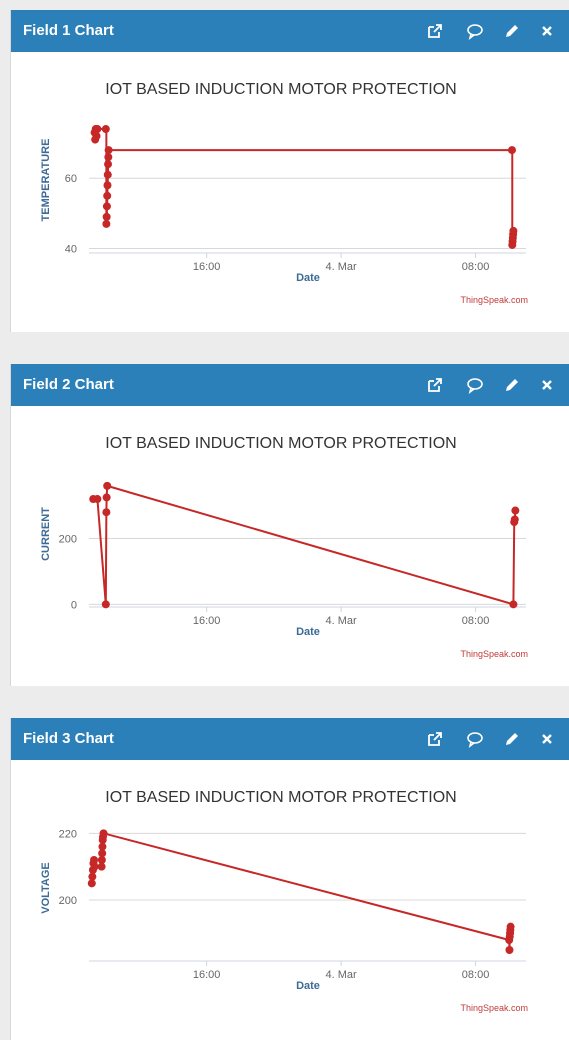 This screenshot has height=1040, width=569. What do you see at coordinates (46, 180) in the screenshot?
I see `y-axis-title: TEMPERATURE` at bounding box center [46, 180].